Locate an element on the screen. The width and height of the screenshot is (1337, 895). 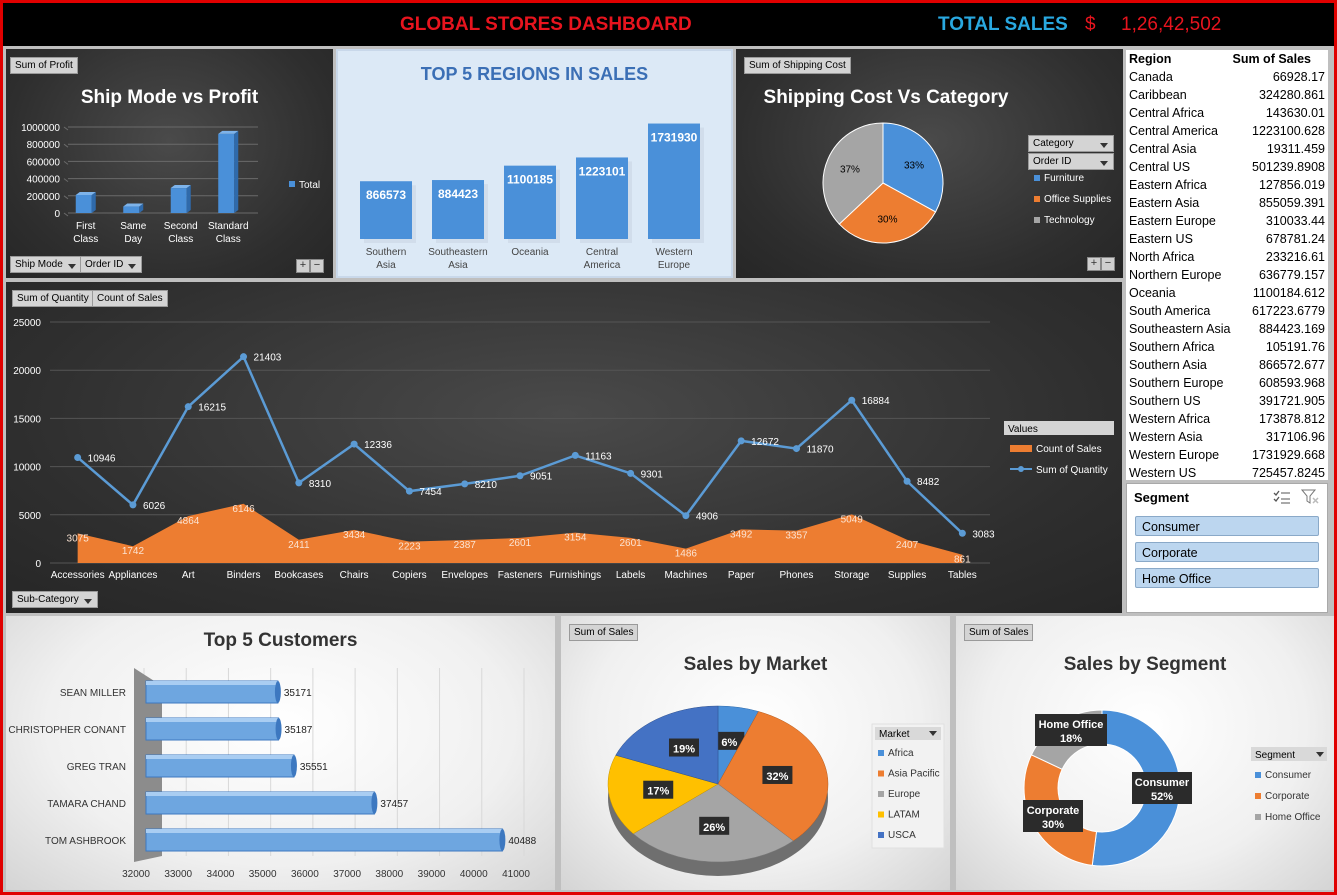
expand-button: + is located at coordinates (303, 266).